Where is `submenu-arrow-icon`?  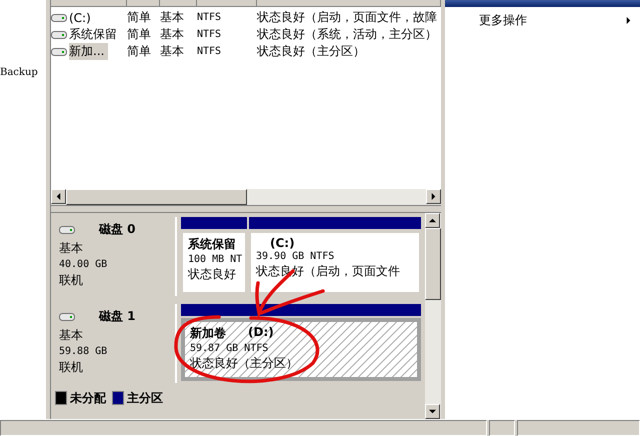 submenu-arrow-icon is located at coordinates (628, 20).